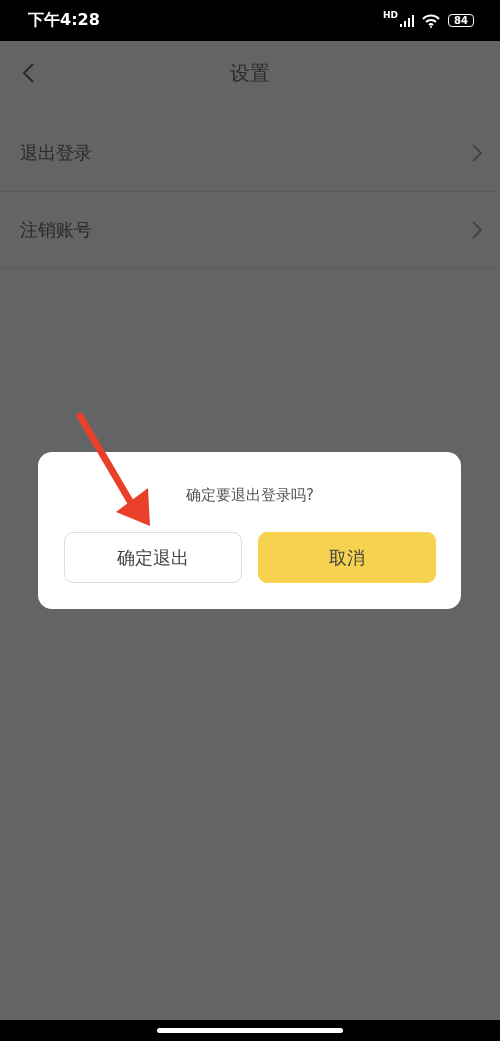 Image resolution: width=500 pixels, height=1041 pixels. Describe the element at coordinates (250, 73) in the screenshot. I see `page-title: 设置` at that location.